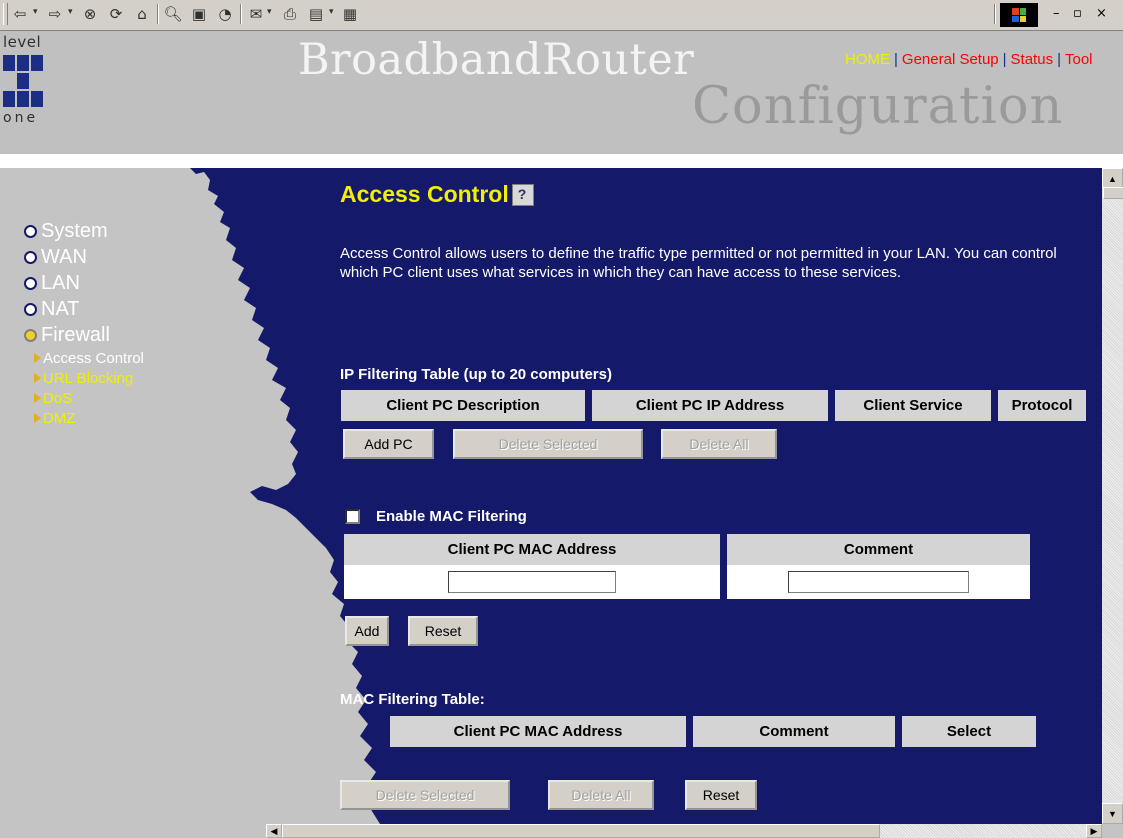 This screenshot has width=1123, height=838. Describe the element at coordinates (256, 14) in the screenshot. I see `mail-icon: ✉` at that location.